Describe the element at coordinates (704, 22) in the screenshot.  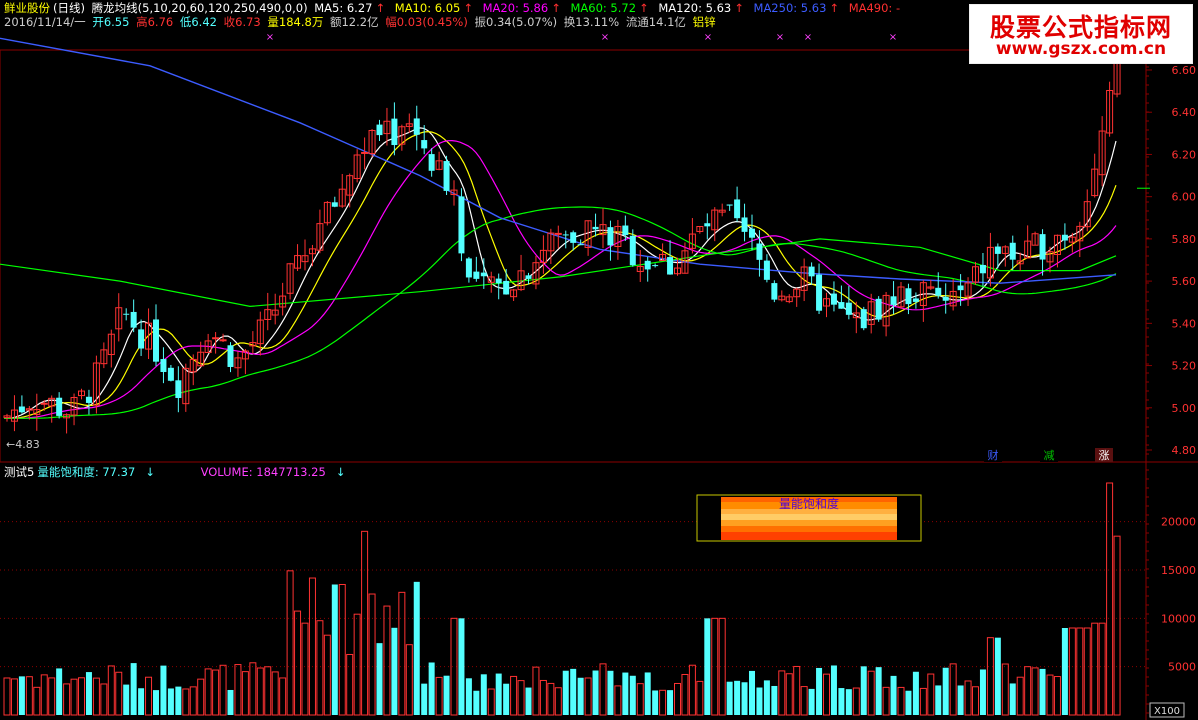
I see `quote-industry: 铝锌` at that location.